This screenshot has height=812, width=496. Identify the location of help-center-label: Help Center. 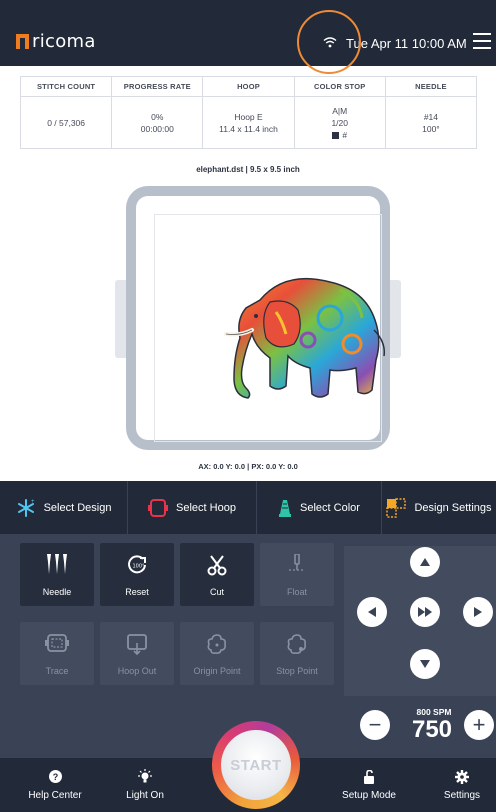
(55, 795).